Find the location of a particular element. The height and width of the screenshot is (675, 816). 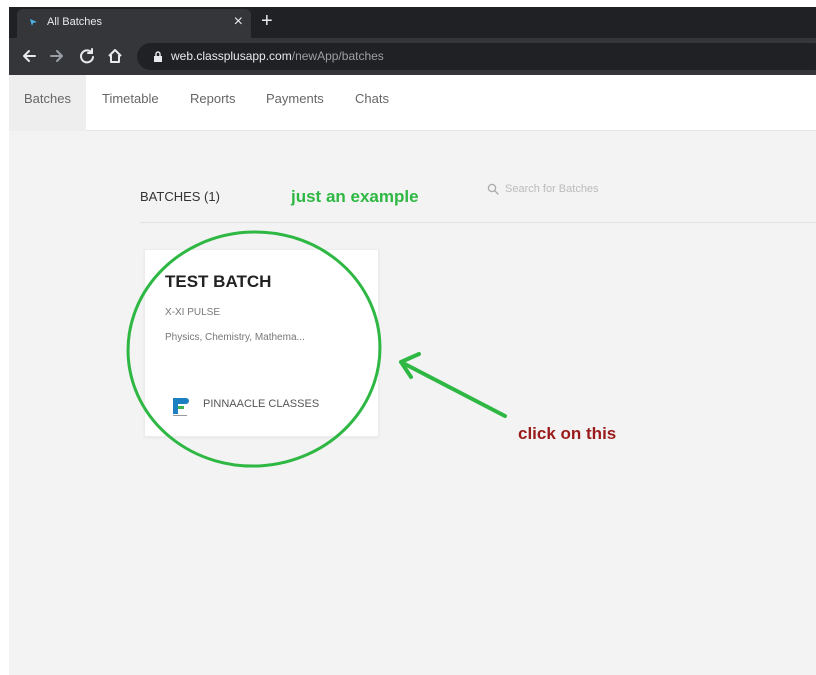

url-path: /newApp/batches is located at coordinates (337, 56).